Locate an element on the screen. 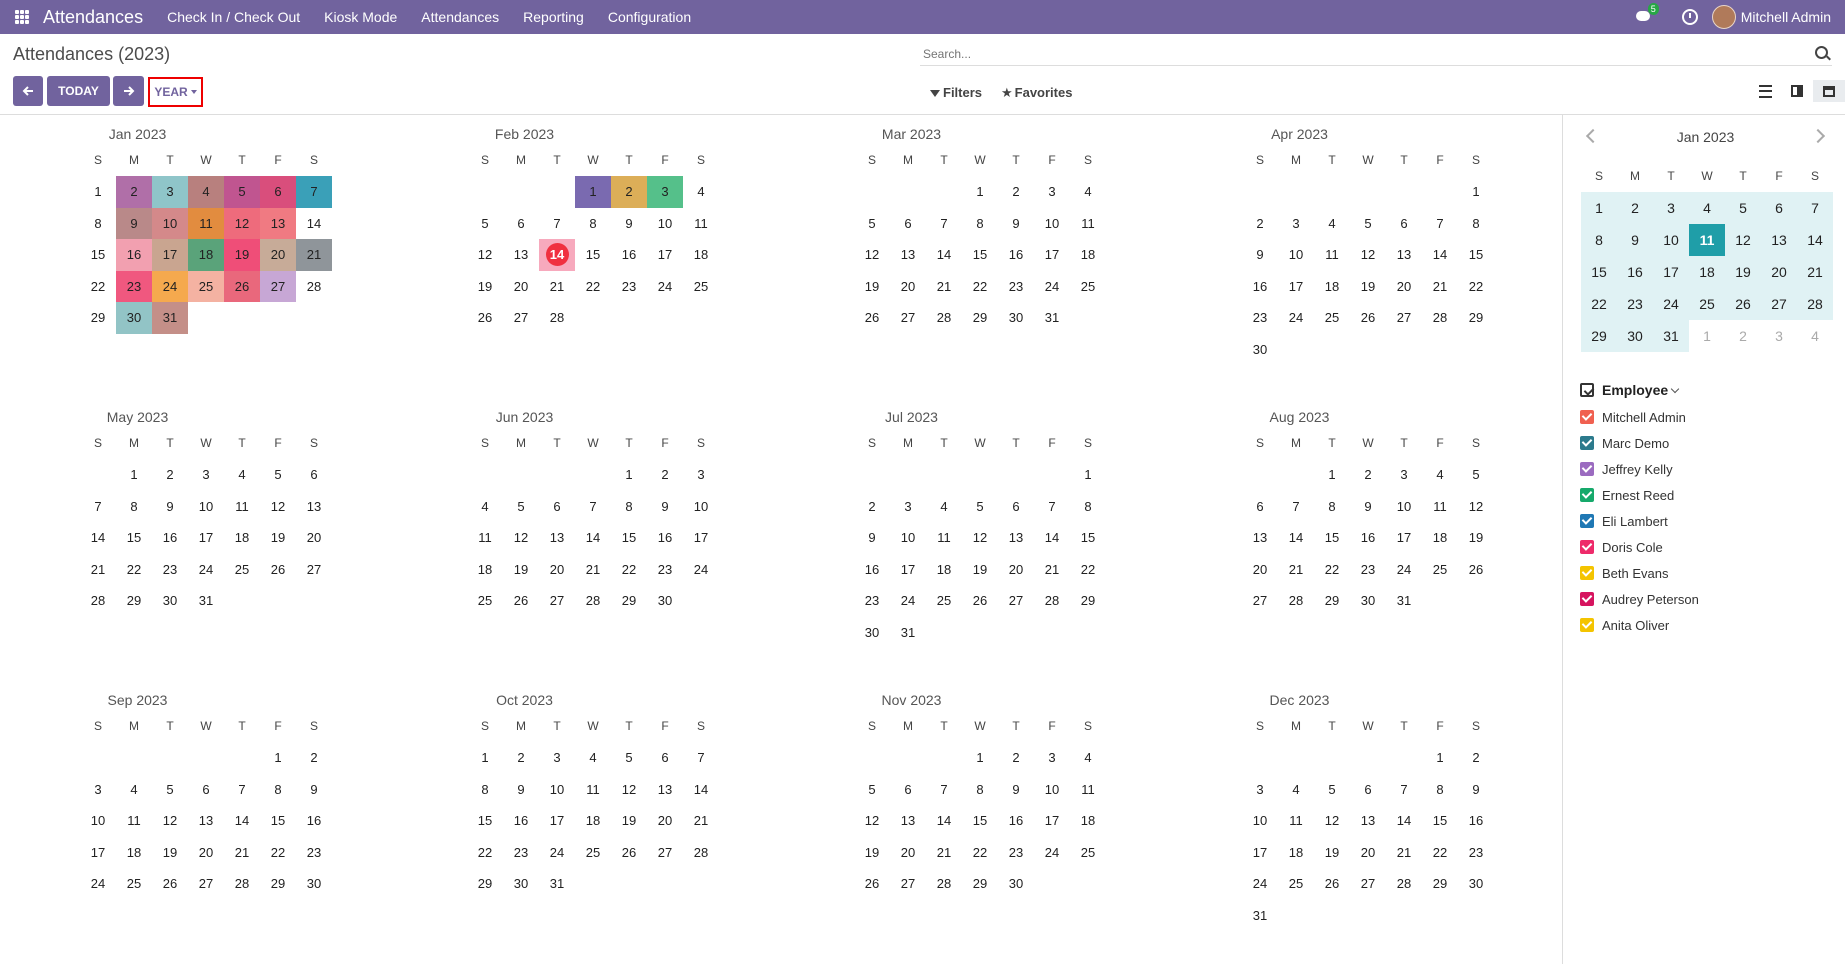 This screenshot has width=1845, height=964. day-cell: 3 is located at coordinates (98, 790).